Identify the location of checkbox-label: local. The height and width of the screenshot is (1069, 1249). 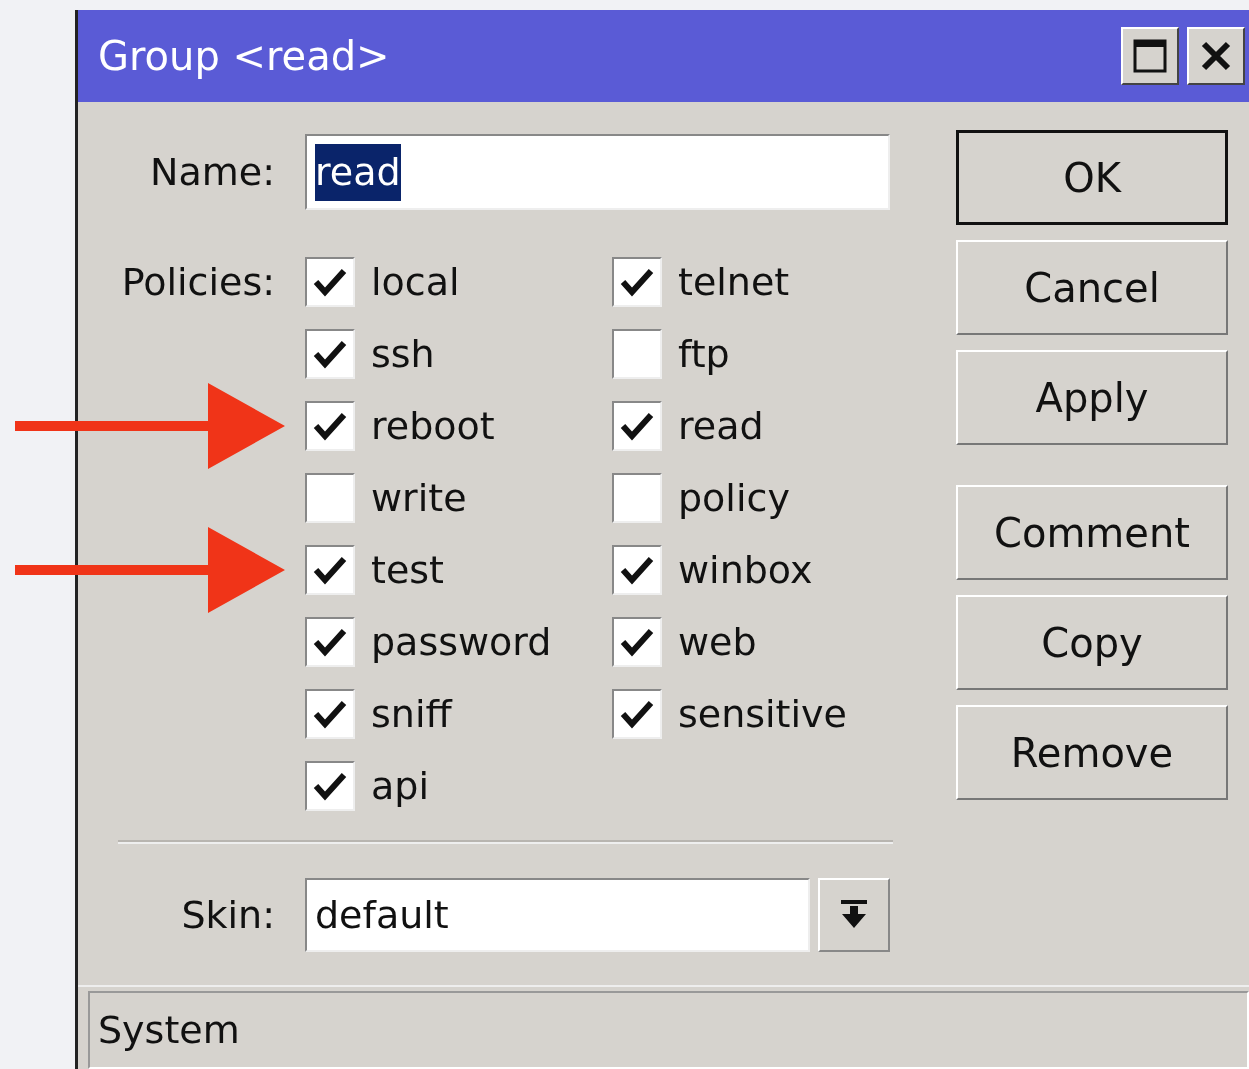
(415, 282).